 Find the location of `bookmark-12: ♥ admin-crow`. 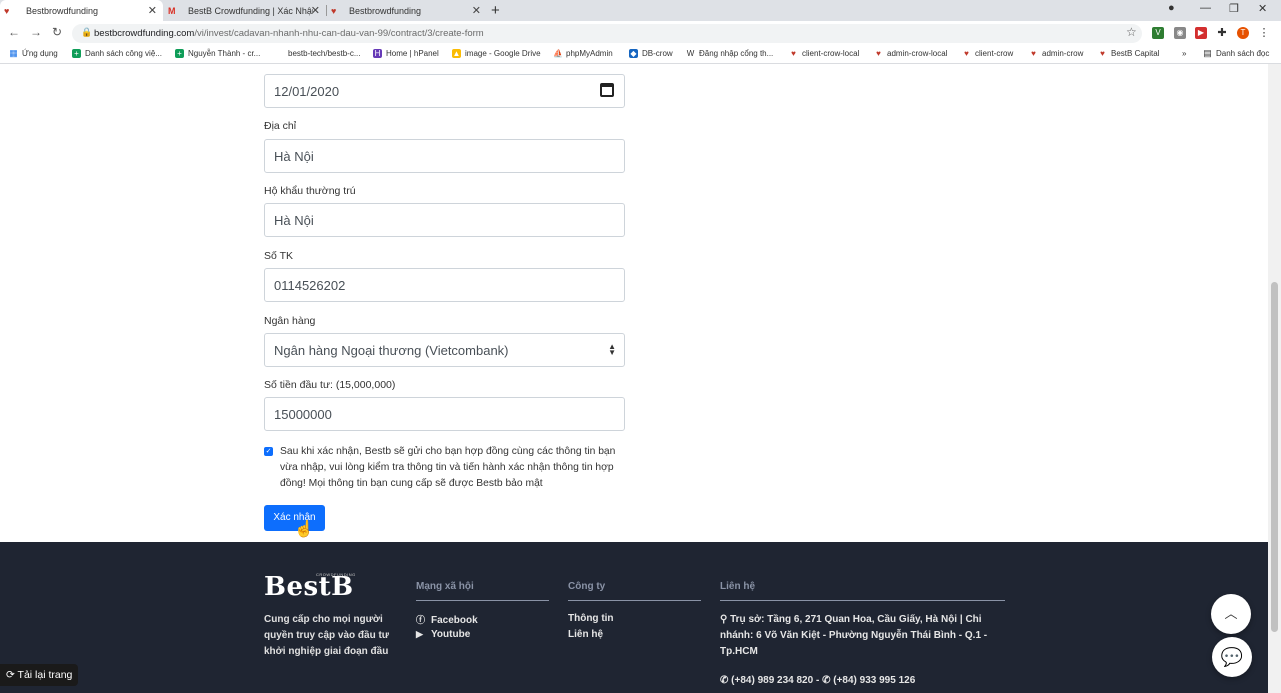

bookmark-12: ♥ admin-crow is located at coordinates (1056, 53).